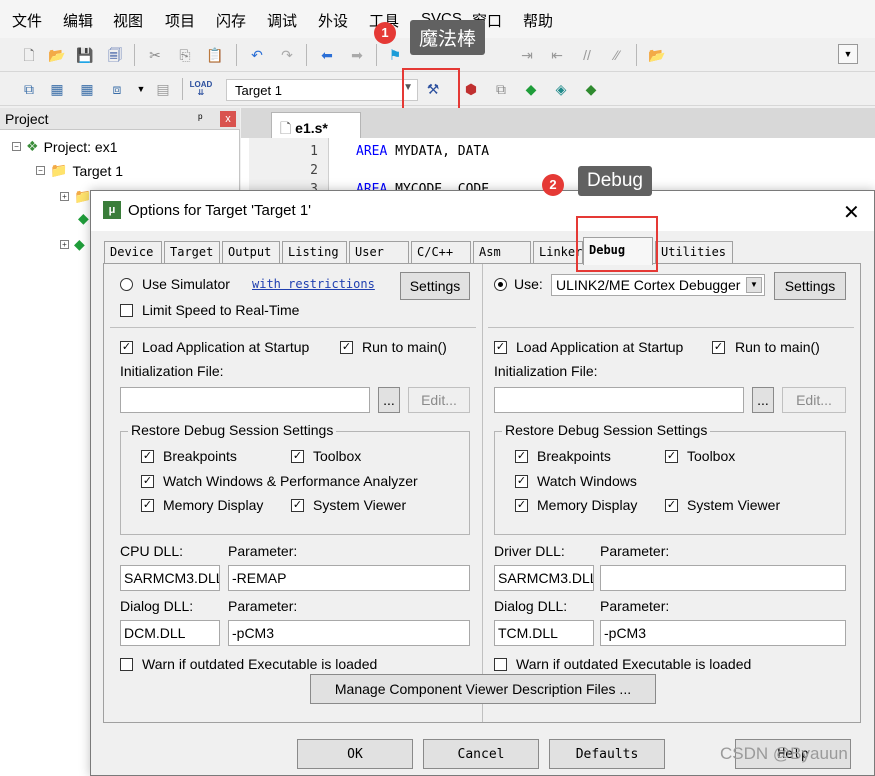 Image resolution: width=875 pixels, height=776 pixels. What do you see at coordinates (83, 218) in the screenshot?
I see `tree-item-component: ◆` at bounding box center [83, 218].